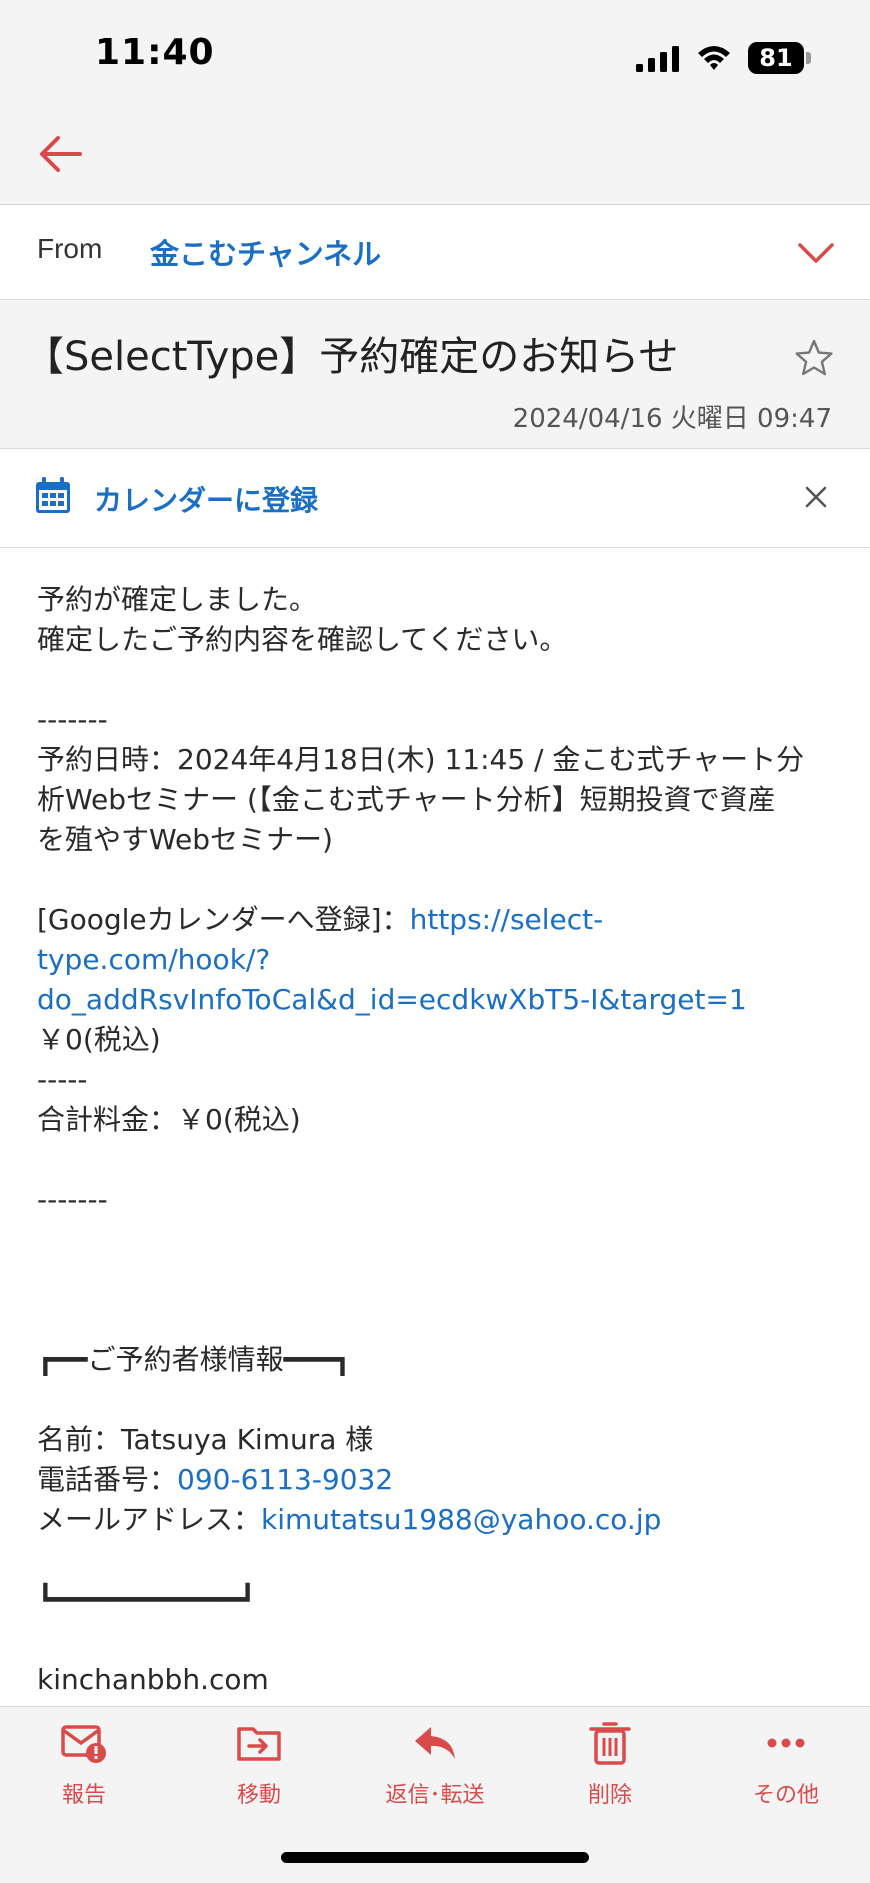  I want to click on status-time: 11:40, so click(155, 52).